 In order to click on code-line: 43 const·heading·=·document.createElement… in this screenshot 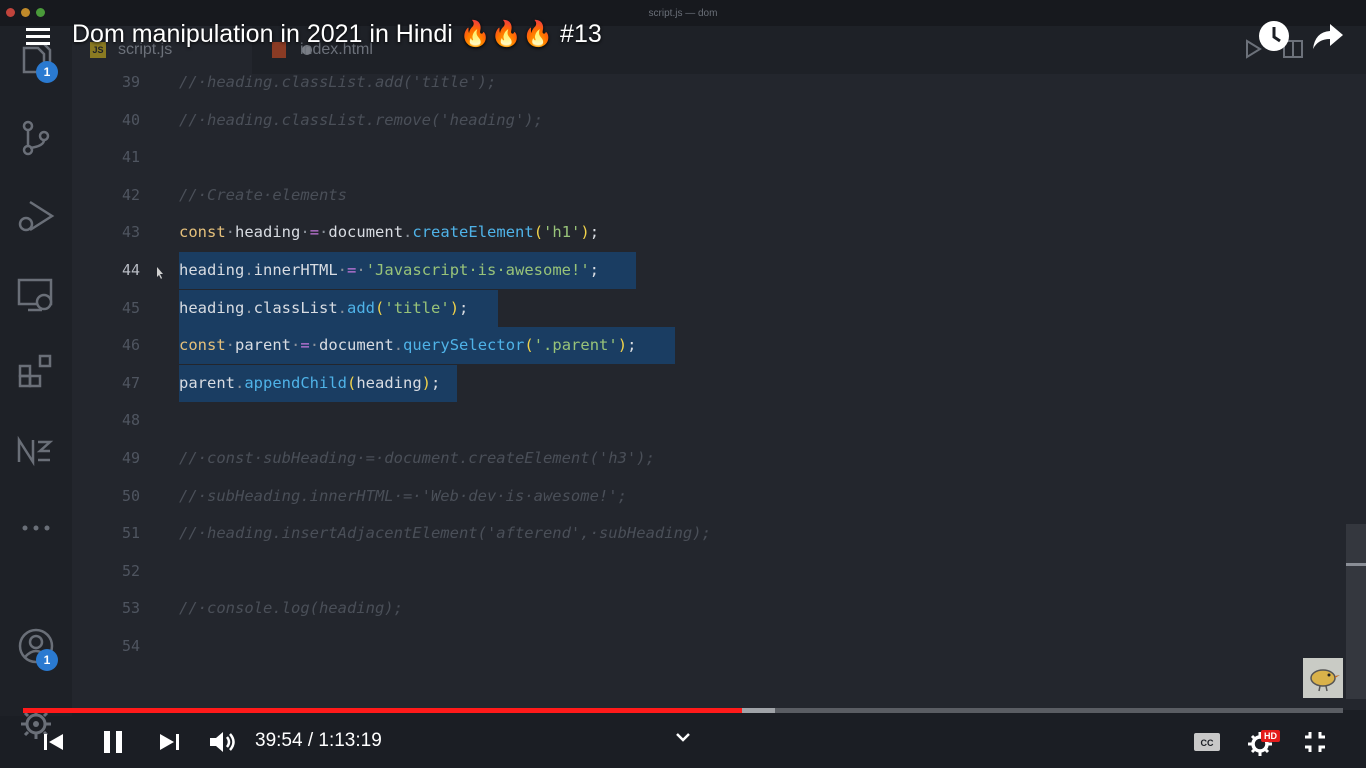, I will do `click(672, 232)`.